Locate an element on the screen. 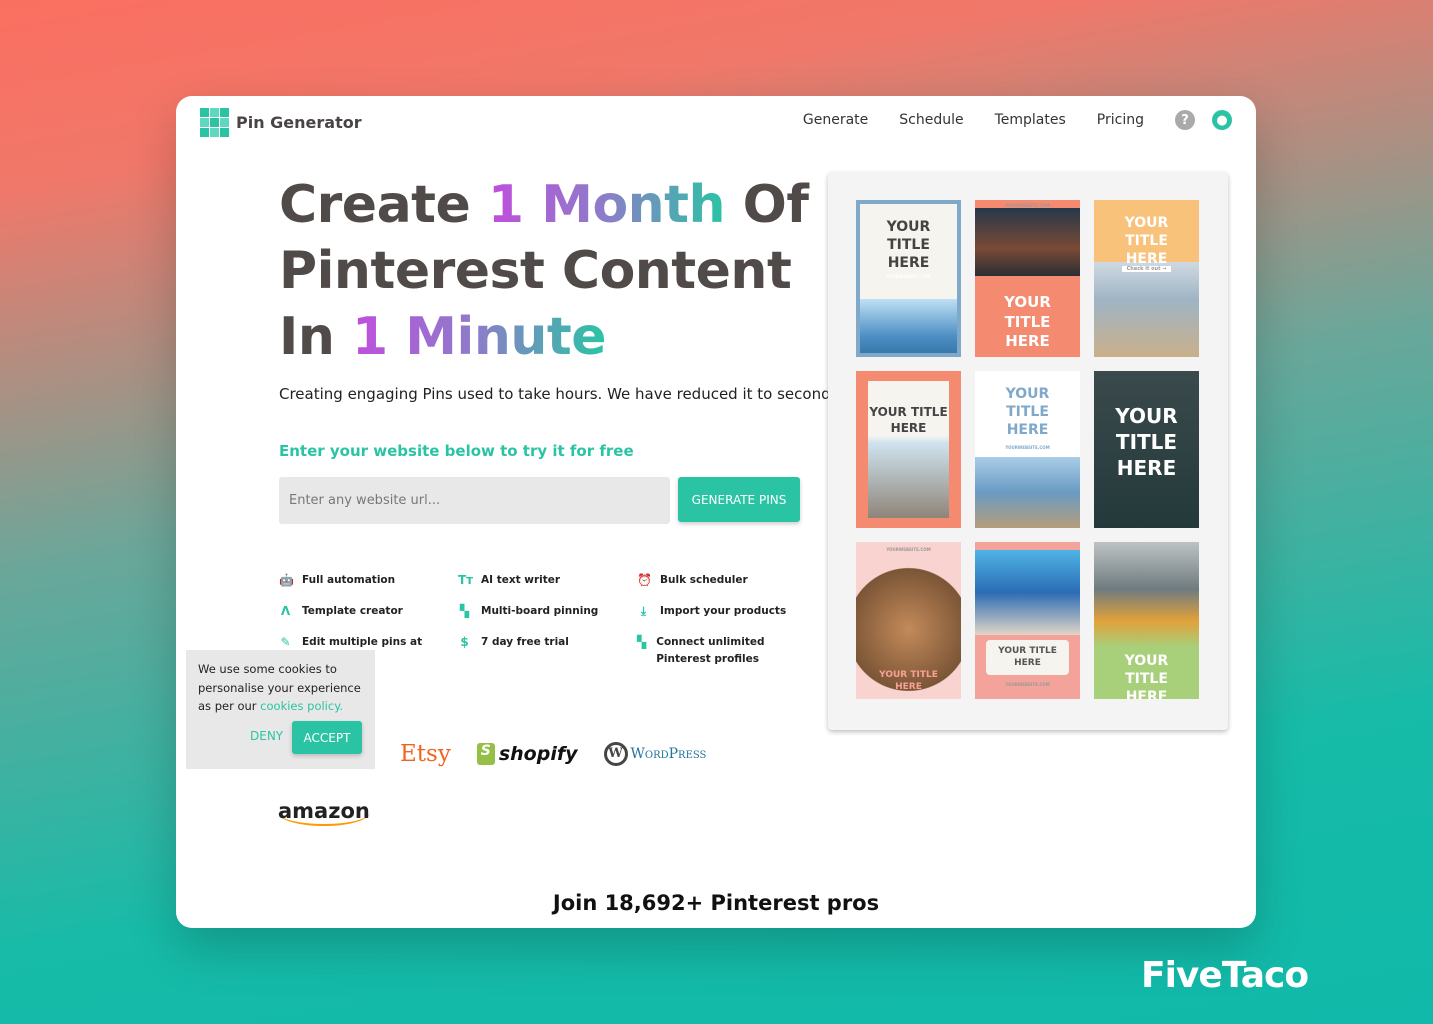 This screenshot has width=1433, height=1024. shopify-logo: Sshopify is located at coordinates (527, 754).